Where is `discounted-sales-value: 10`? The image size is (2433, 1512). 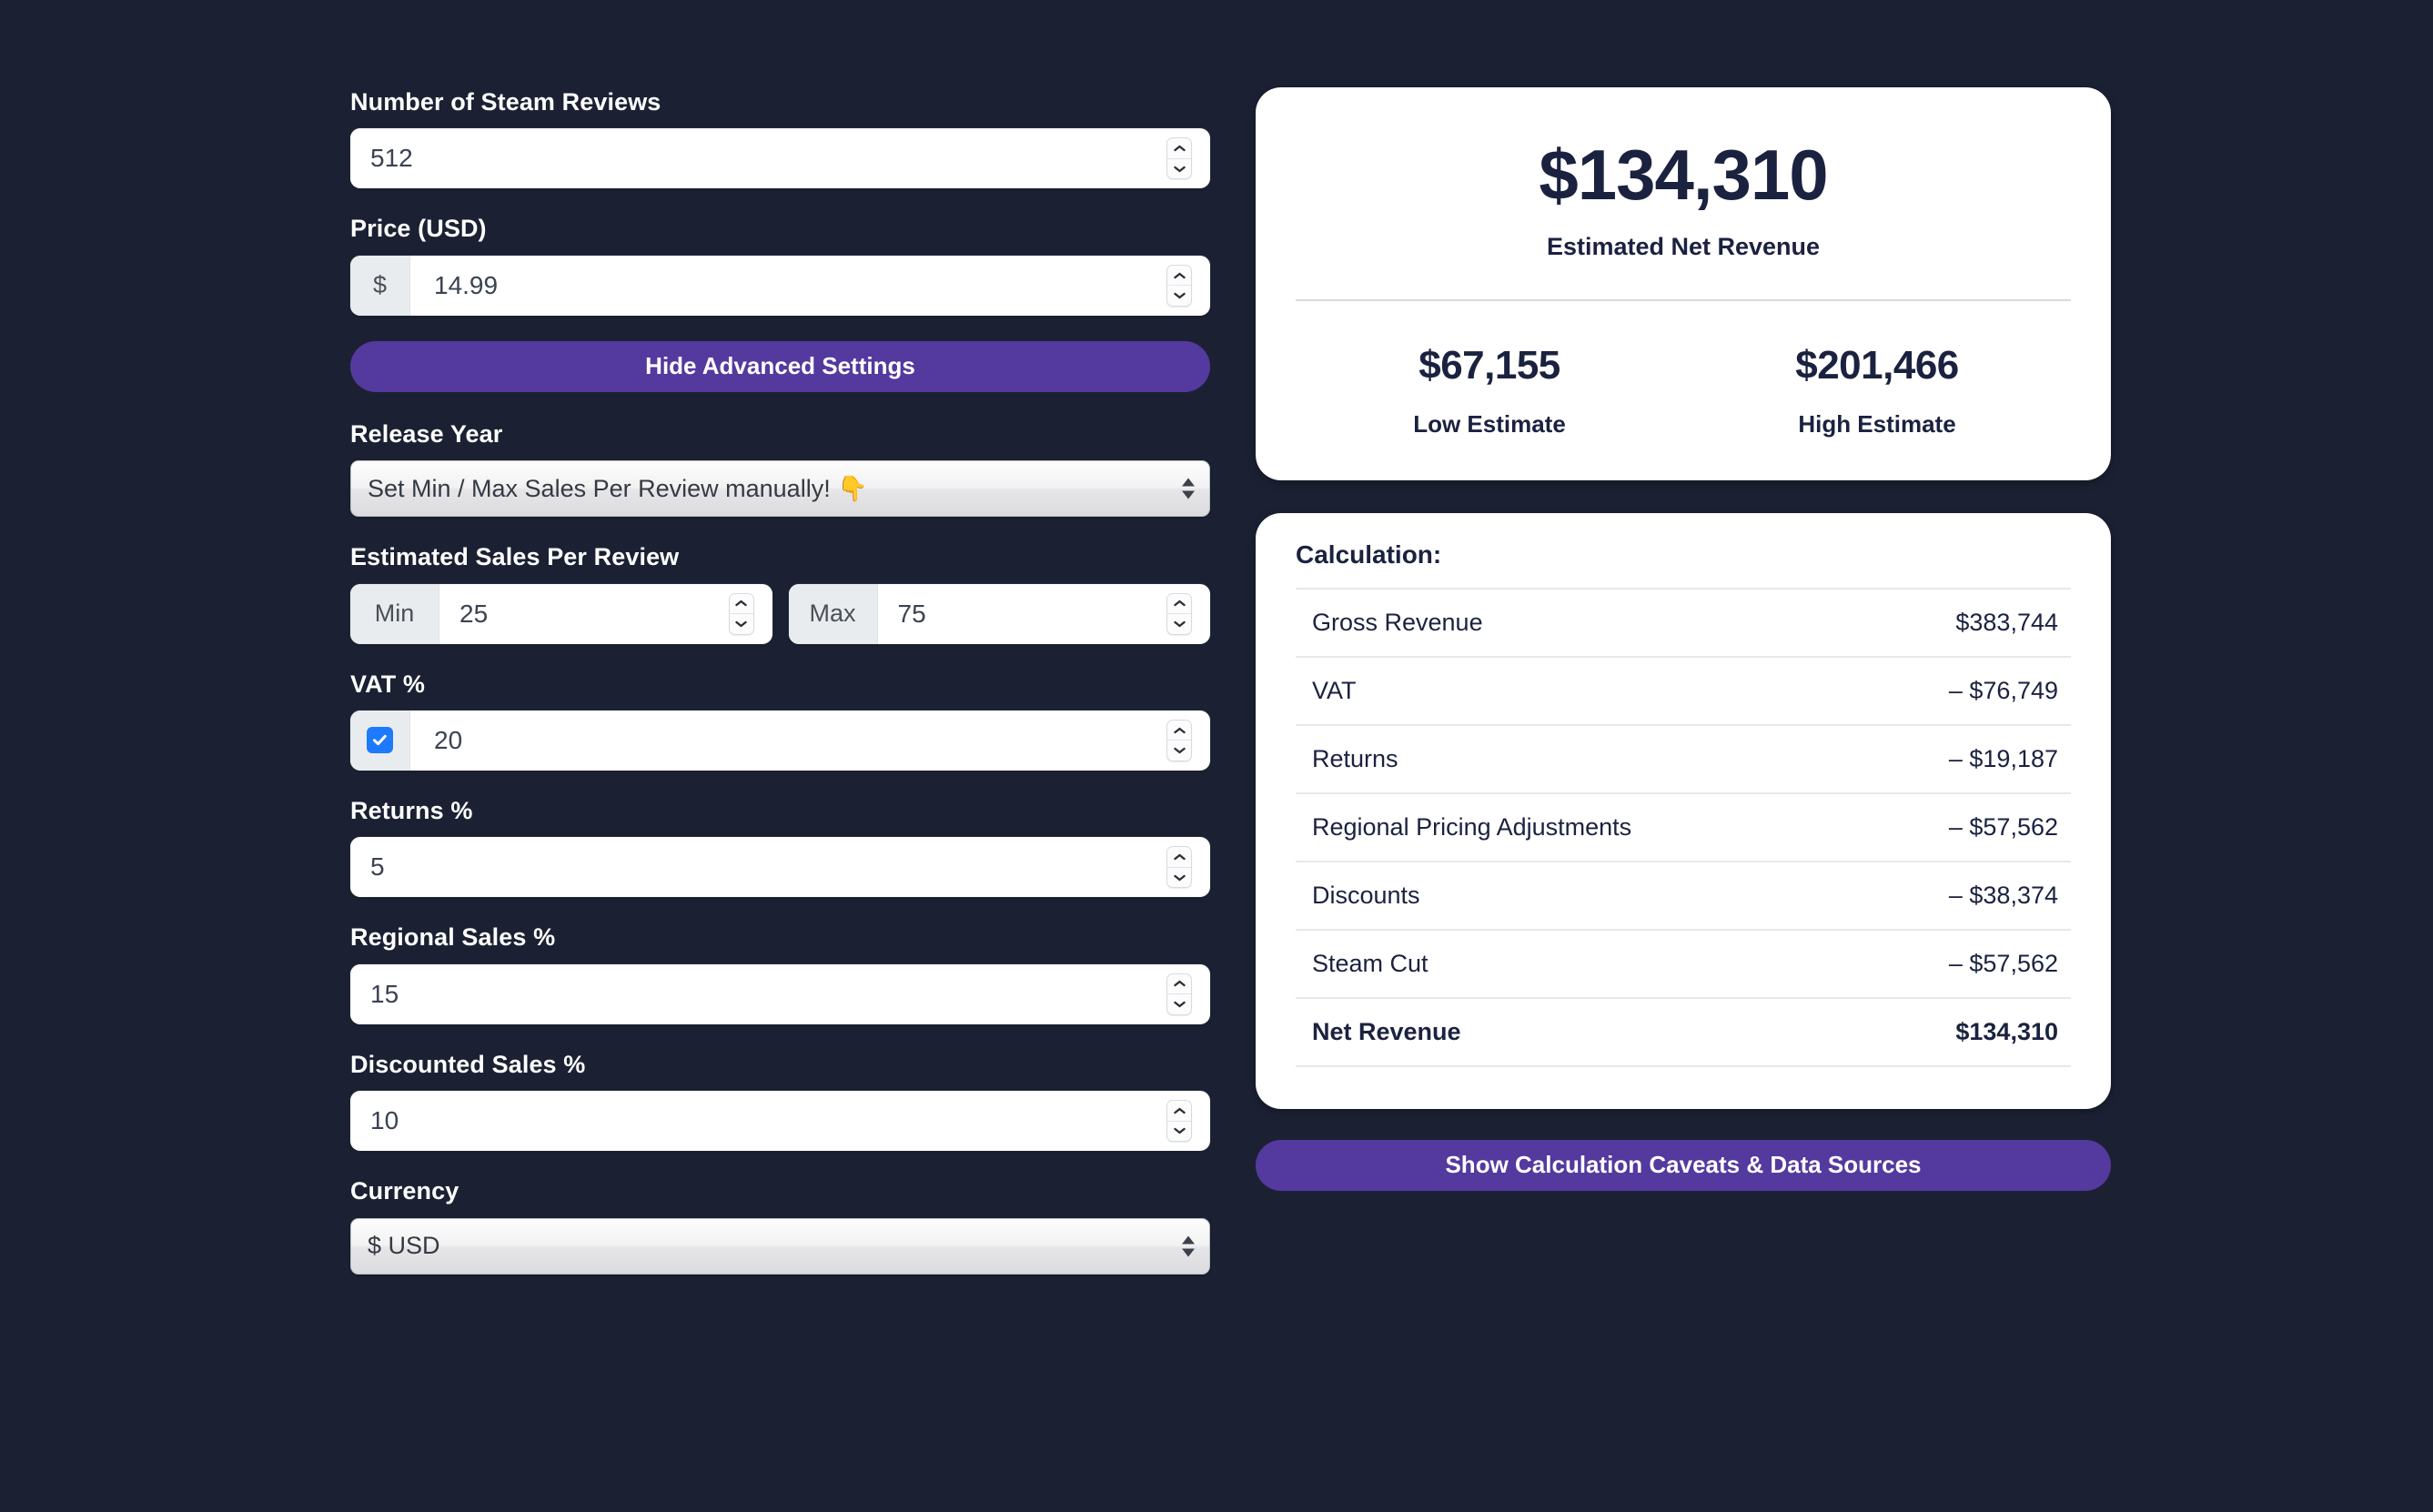
discounted-sales-value: 10 is located at coordinates (758, 1122).